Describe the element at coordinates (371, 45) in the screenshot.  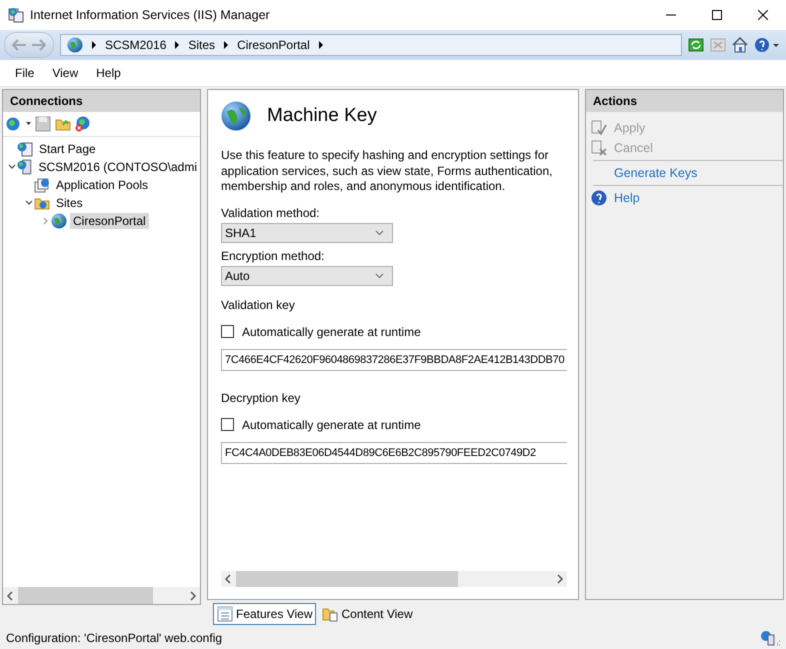
I see `address-field: SCSM2016 Sites CiresonPortal` at that location.